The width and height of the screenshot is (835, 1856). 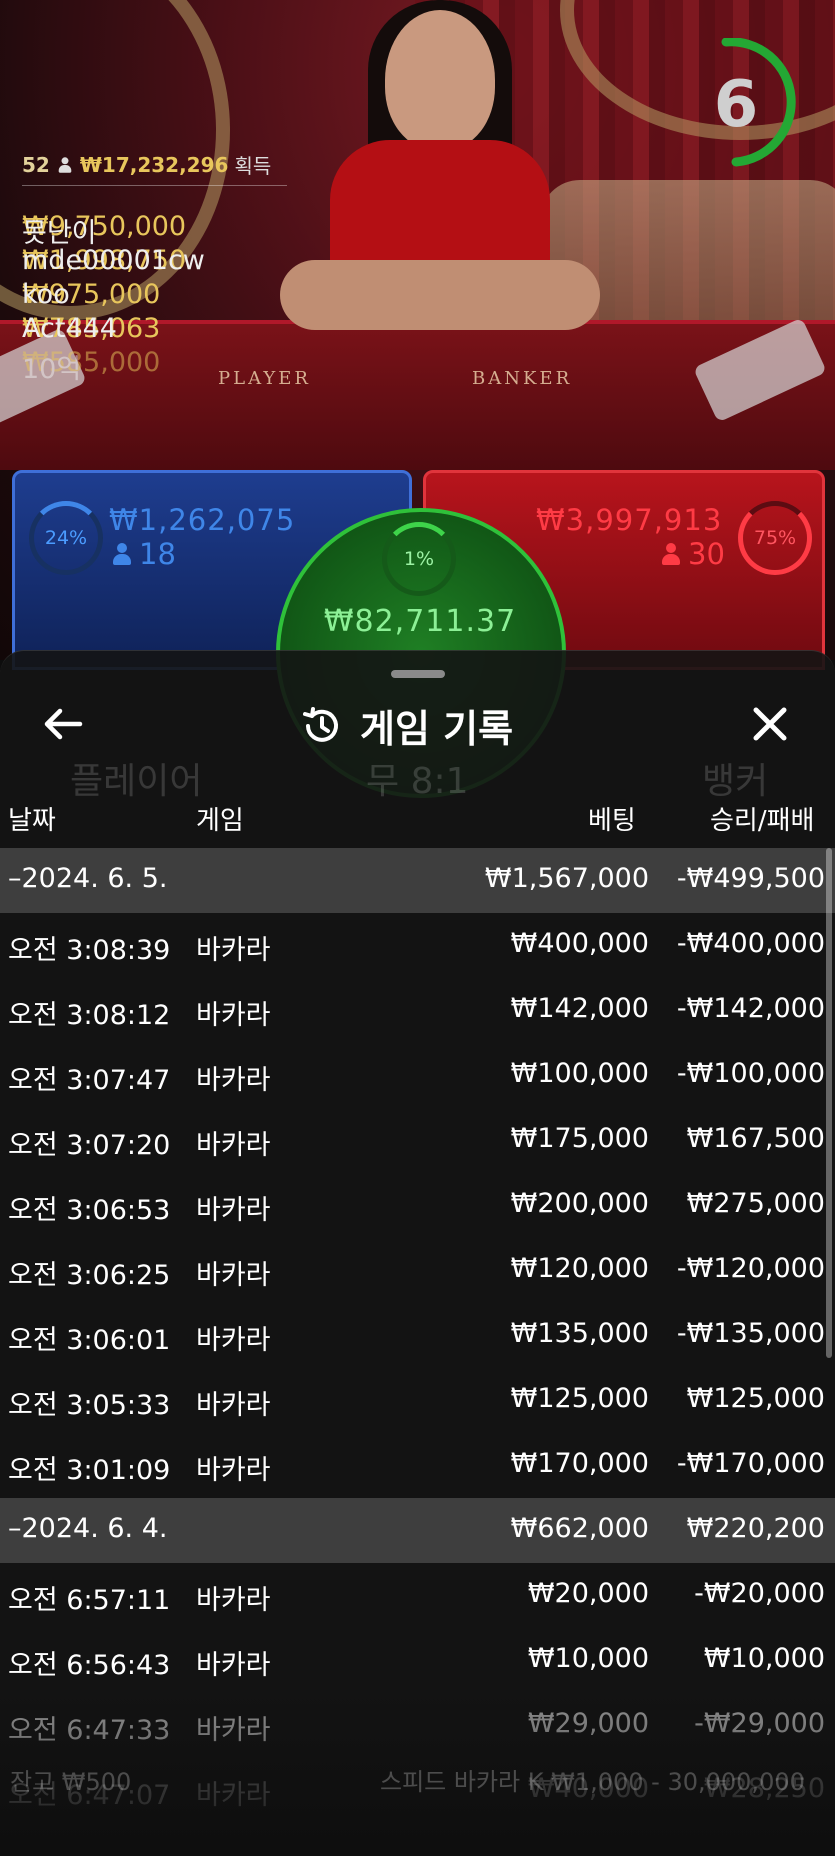 I want to click on row-result: -₩142,000, so click(x=750, y=1008).